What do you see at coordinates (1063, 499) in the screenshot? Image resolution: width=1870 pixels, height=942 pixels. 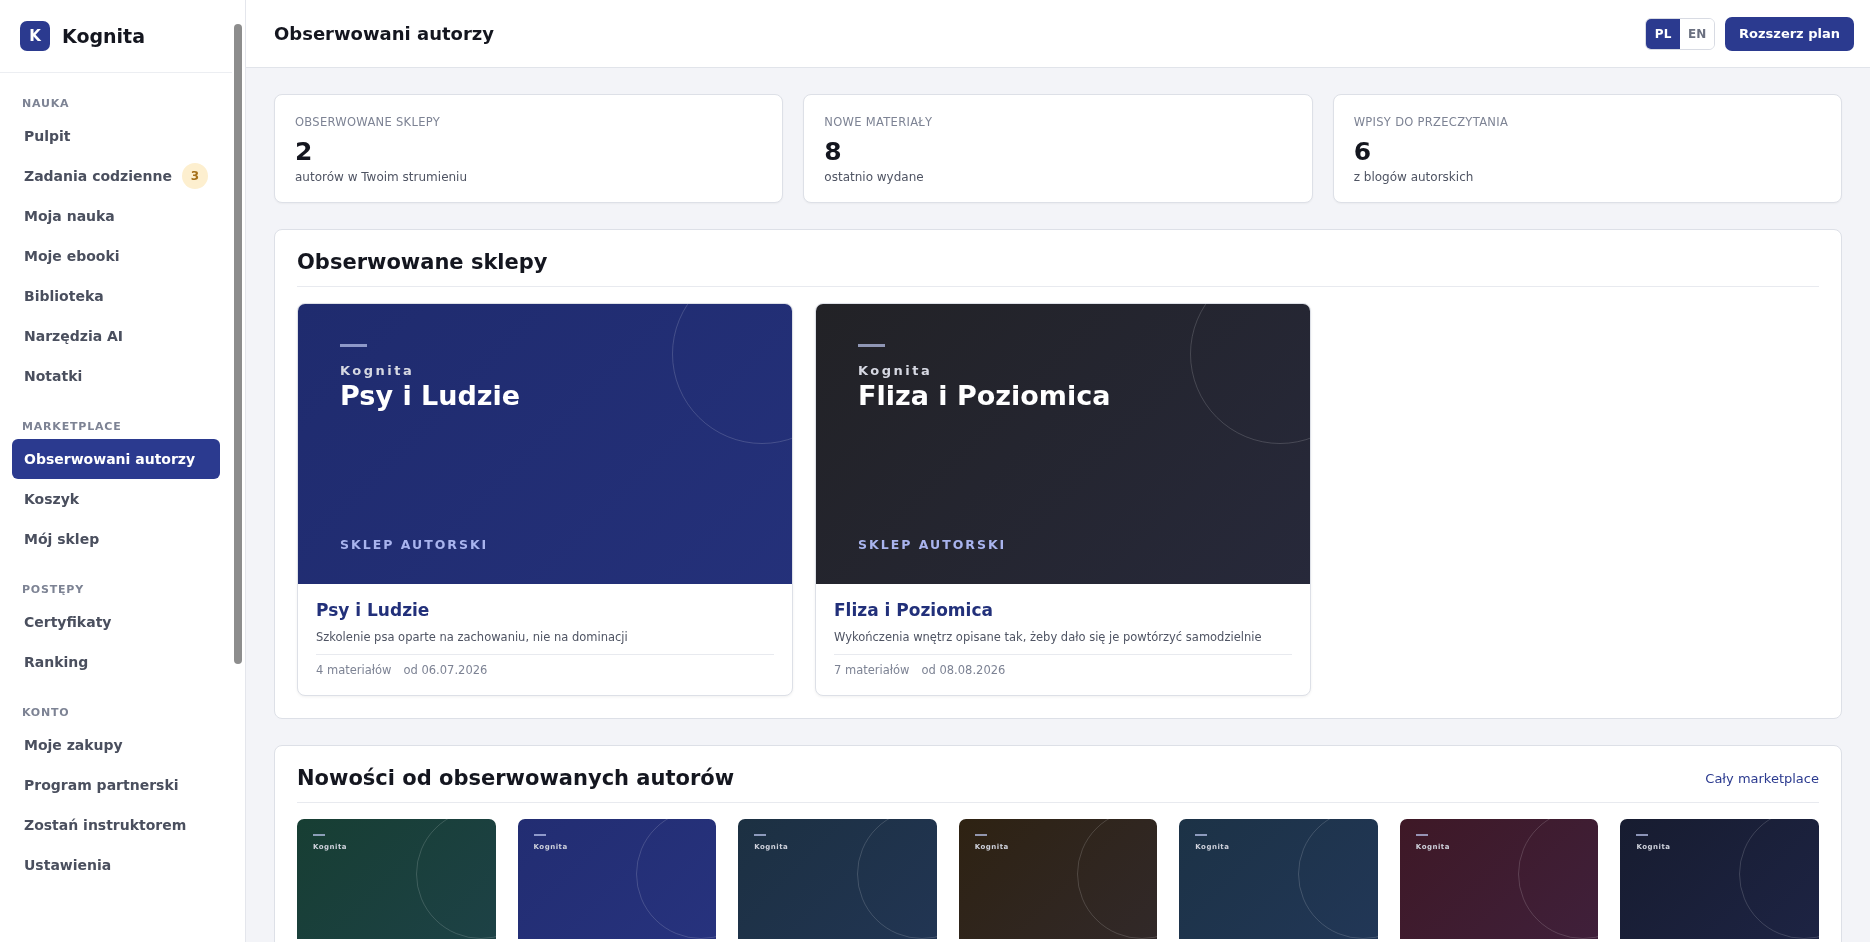 I see `shop-card: Kognita Fliza i Poziomica SKLEP AUTORSKI Fliza i Poziomica Wykończenia wnętrz opisane tak, żeby dało się je powtórzyć samodzielnie 7 materiałów od 08.08.2026` at bounding box center [1063, 499].